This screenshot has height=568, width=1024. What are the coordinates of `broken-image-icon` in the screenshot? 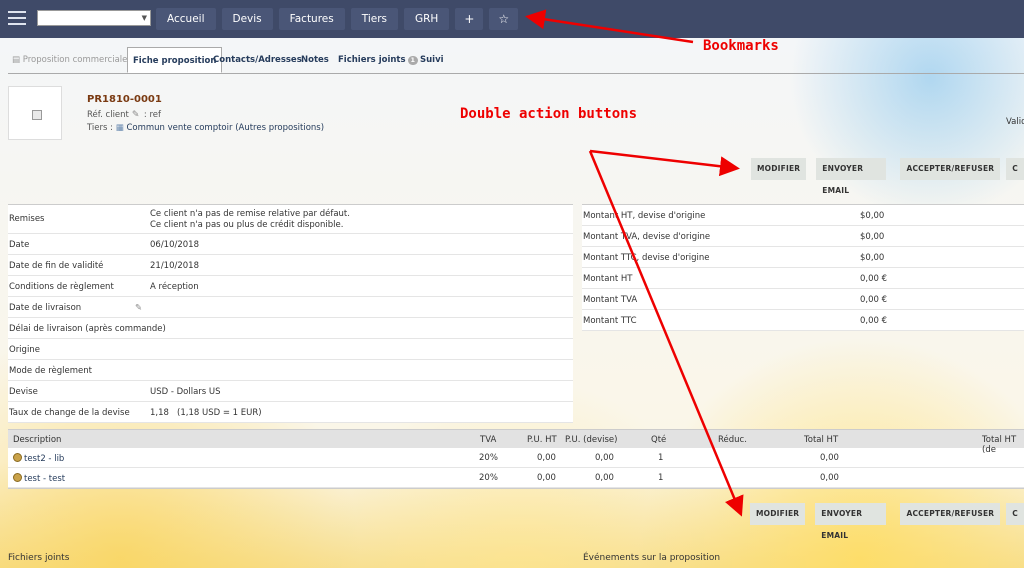 It's located at (37, 115).